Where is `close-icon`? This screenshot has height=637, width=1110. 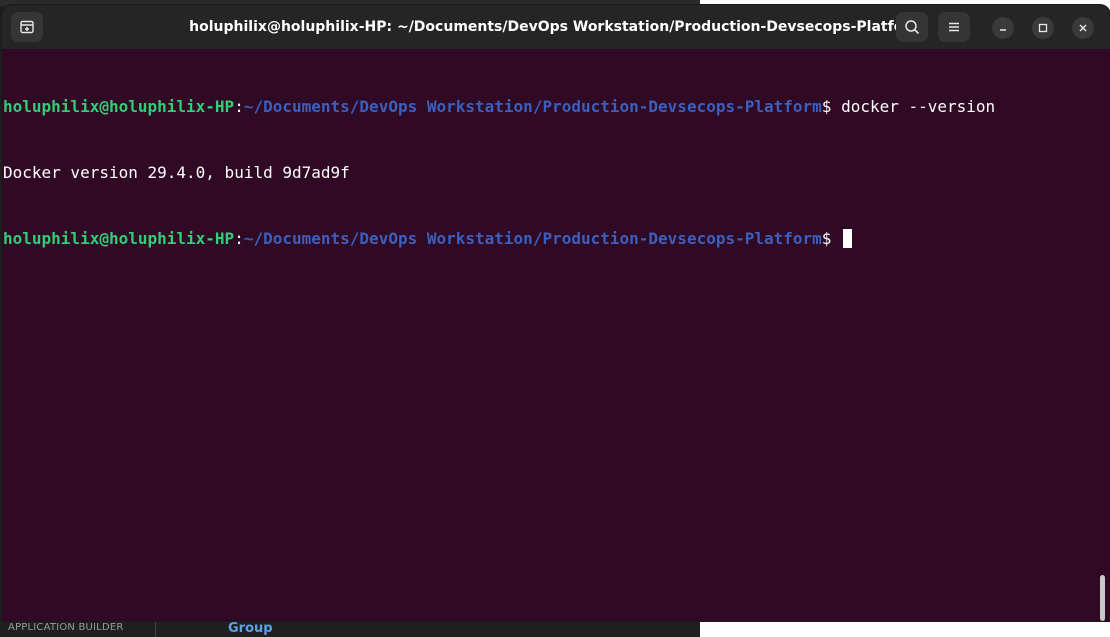
close-icon is located at coordinates (1083, 28).